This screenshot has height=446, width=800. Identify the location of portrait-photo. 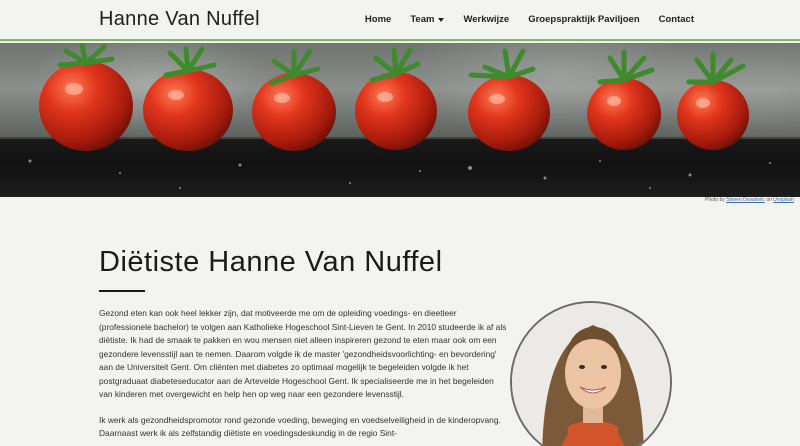
(591, 373).